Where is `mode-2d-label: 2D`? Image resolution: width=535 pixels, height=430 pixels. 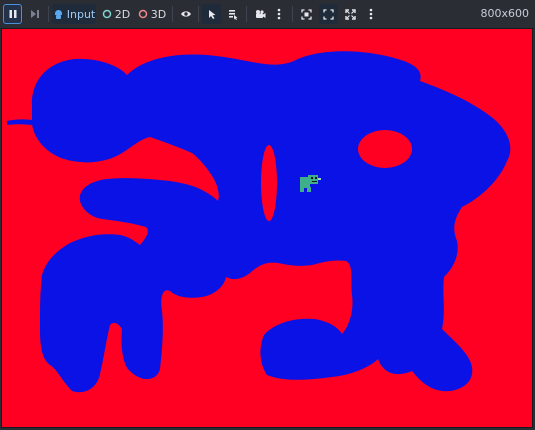
mode-2d-label: 2D is located at coordinates (122, 14).